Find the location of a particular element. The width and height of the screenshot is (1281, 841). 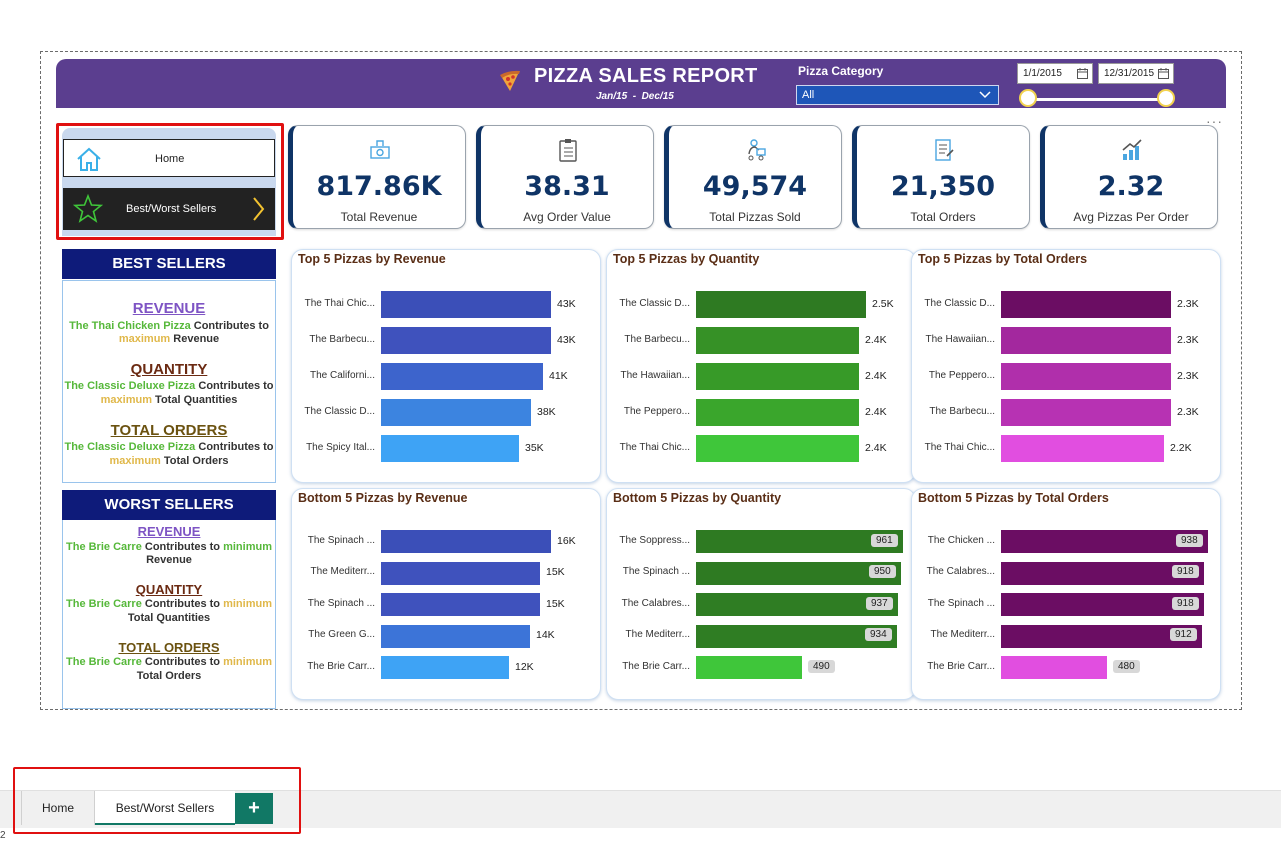

worst-sellers-heading: WORST SELLERS is located at coordinates (169, 505).